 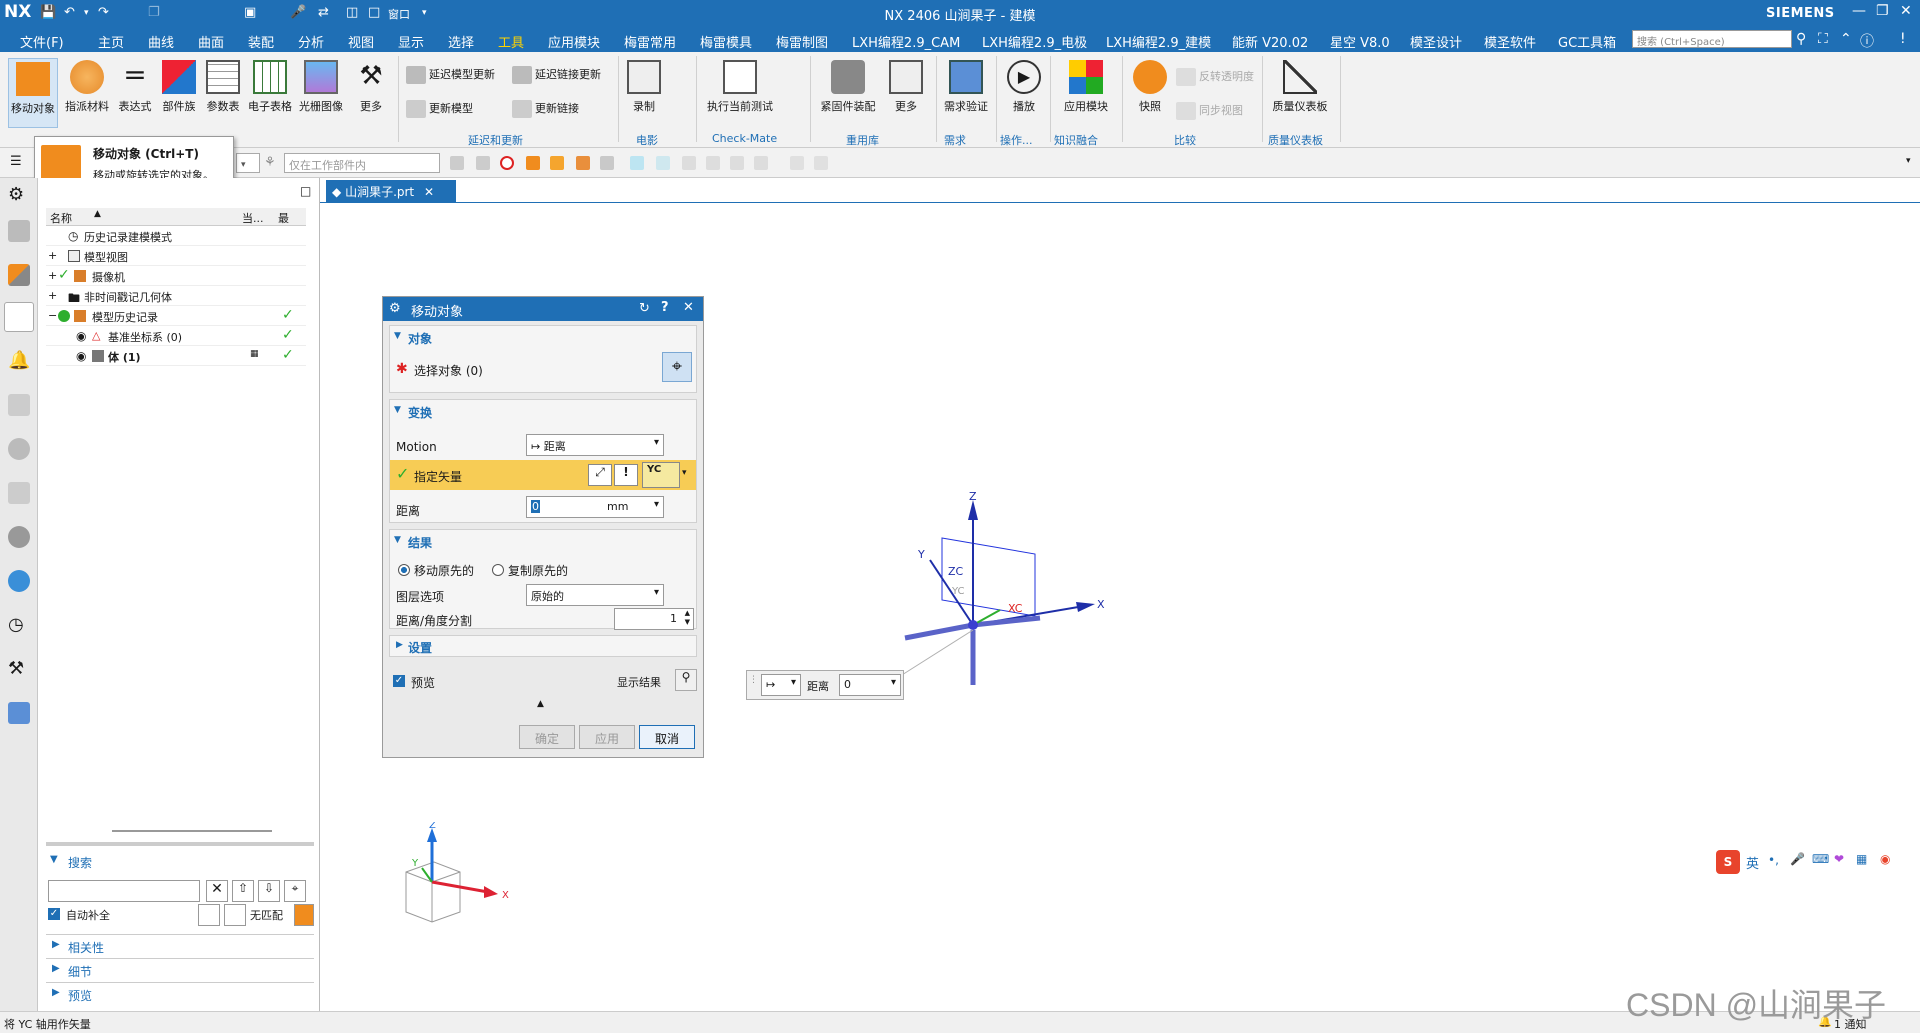 I want to click on float-distance-input: 0 ▾, so click(x=870, y=685).